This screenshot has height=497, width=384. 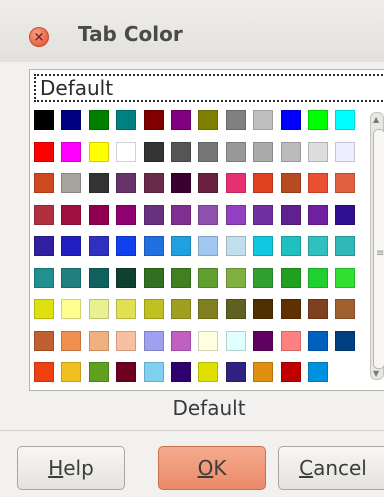 What do you see at coordinates (376, 373) in the screenshot?
I see `scroll-down-icon: ▼` at bounding box center [376, 373].